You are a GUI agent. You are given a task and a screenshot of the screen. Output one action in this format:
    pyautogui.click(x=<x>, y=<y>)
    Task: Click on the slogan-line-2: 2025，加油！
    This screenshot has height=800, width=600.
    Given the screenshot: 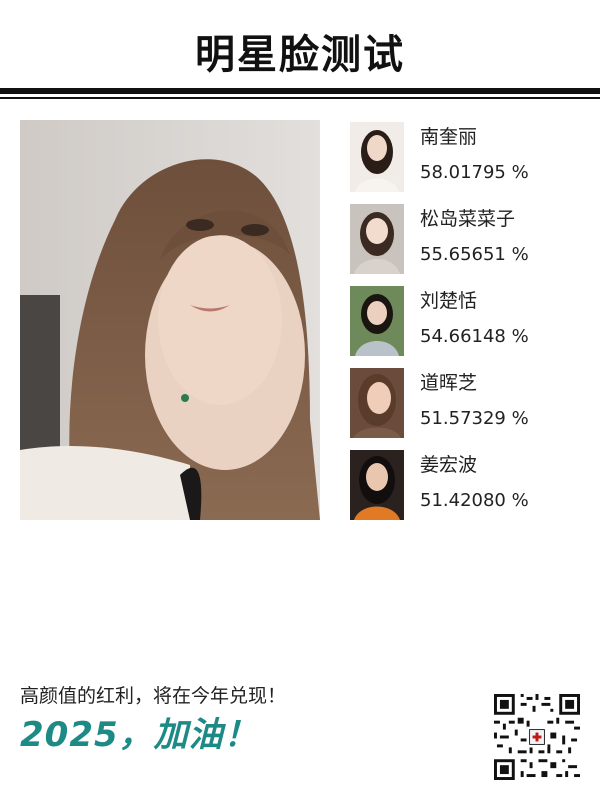 What is the action you would take?
    pyautogui.click(x=139, y=735)
    